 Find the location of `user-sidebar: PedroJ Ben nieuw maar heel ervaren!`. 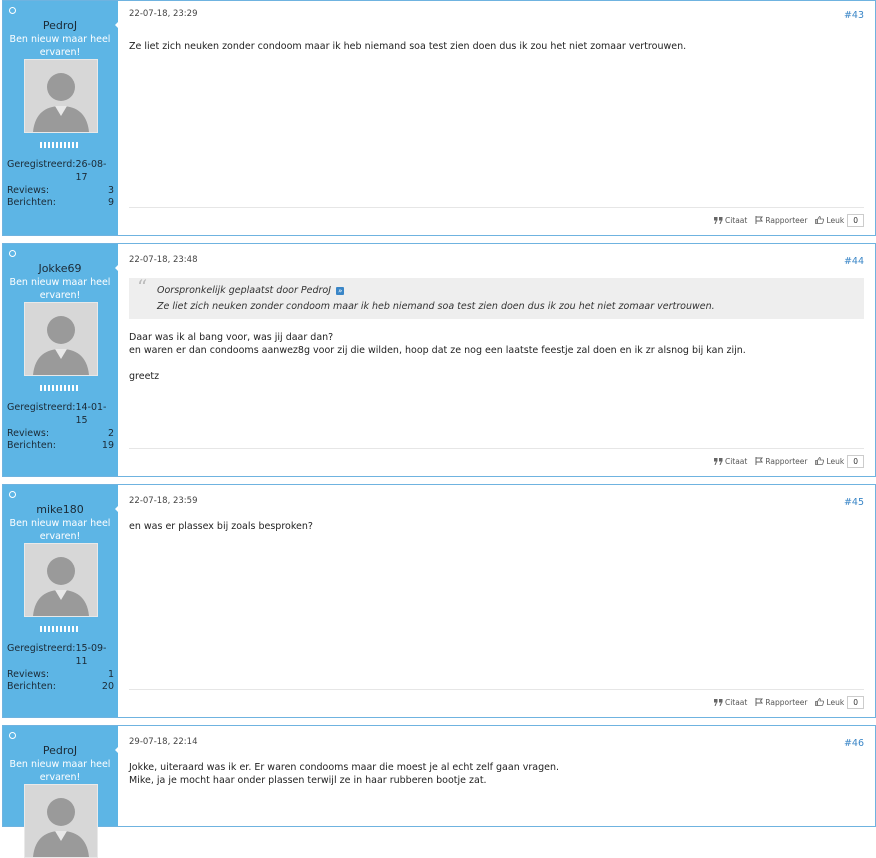

user-sidebar: PedroJ Ben nieuw maar heel ervaren! is located at coordinates (60, 792).